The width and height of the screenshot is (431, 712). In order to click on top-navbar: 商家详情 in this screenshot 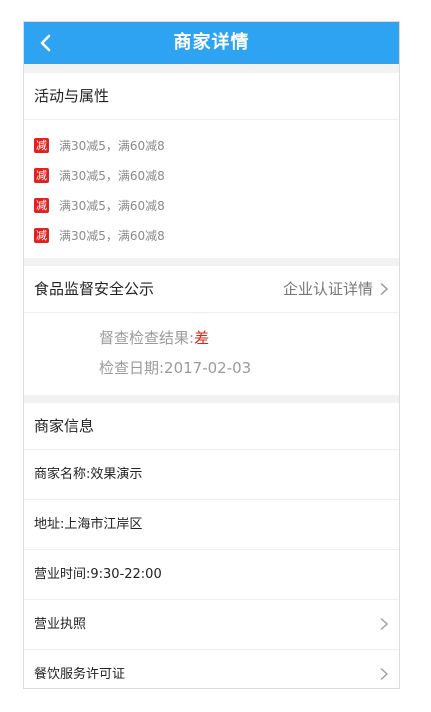, I will do `click(211, 43)`.